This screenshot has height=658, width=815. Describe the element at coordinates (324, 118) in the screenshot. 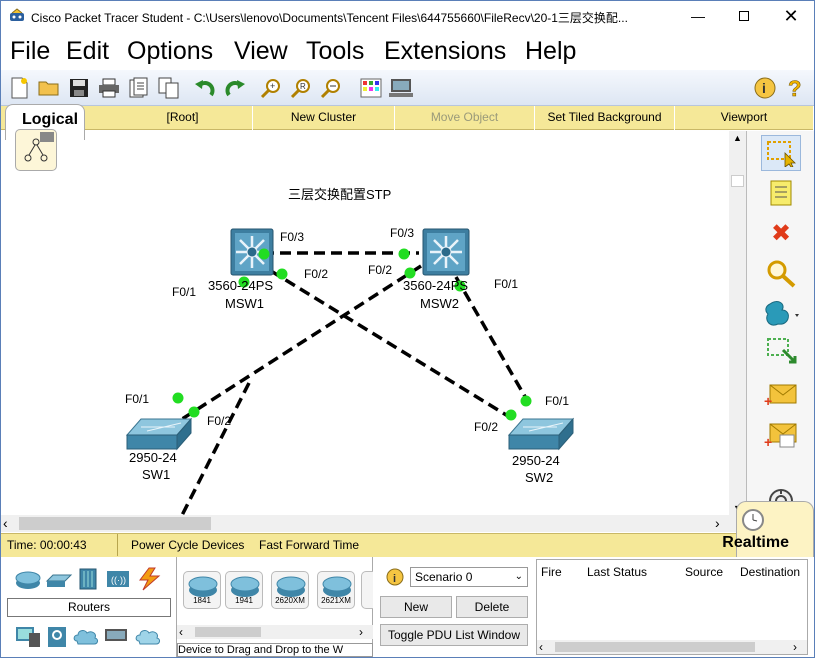

I see `new-cluster-button: New Cluster` at that location.